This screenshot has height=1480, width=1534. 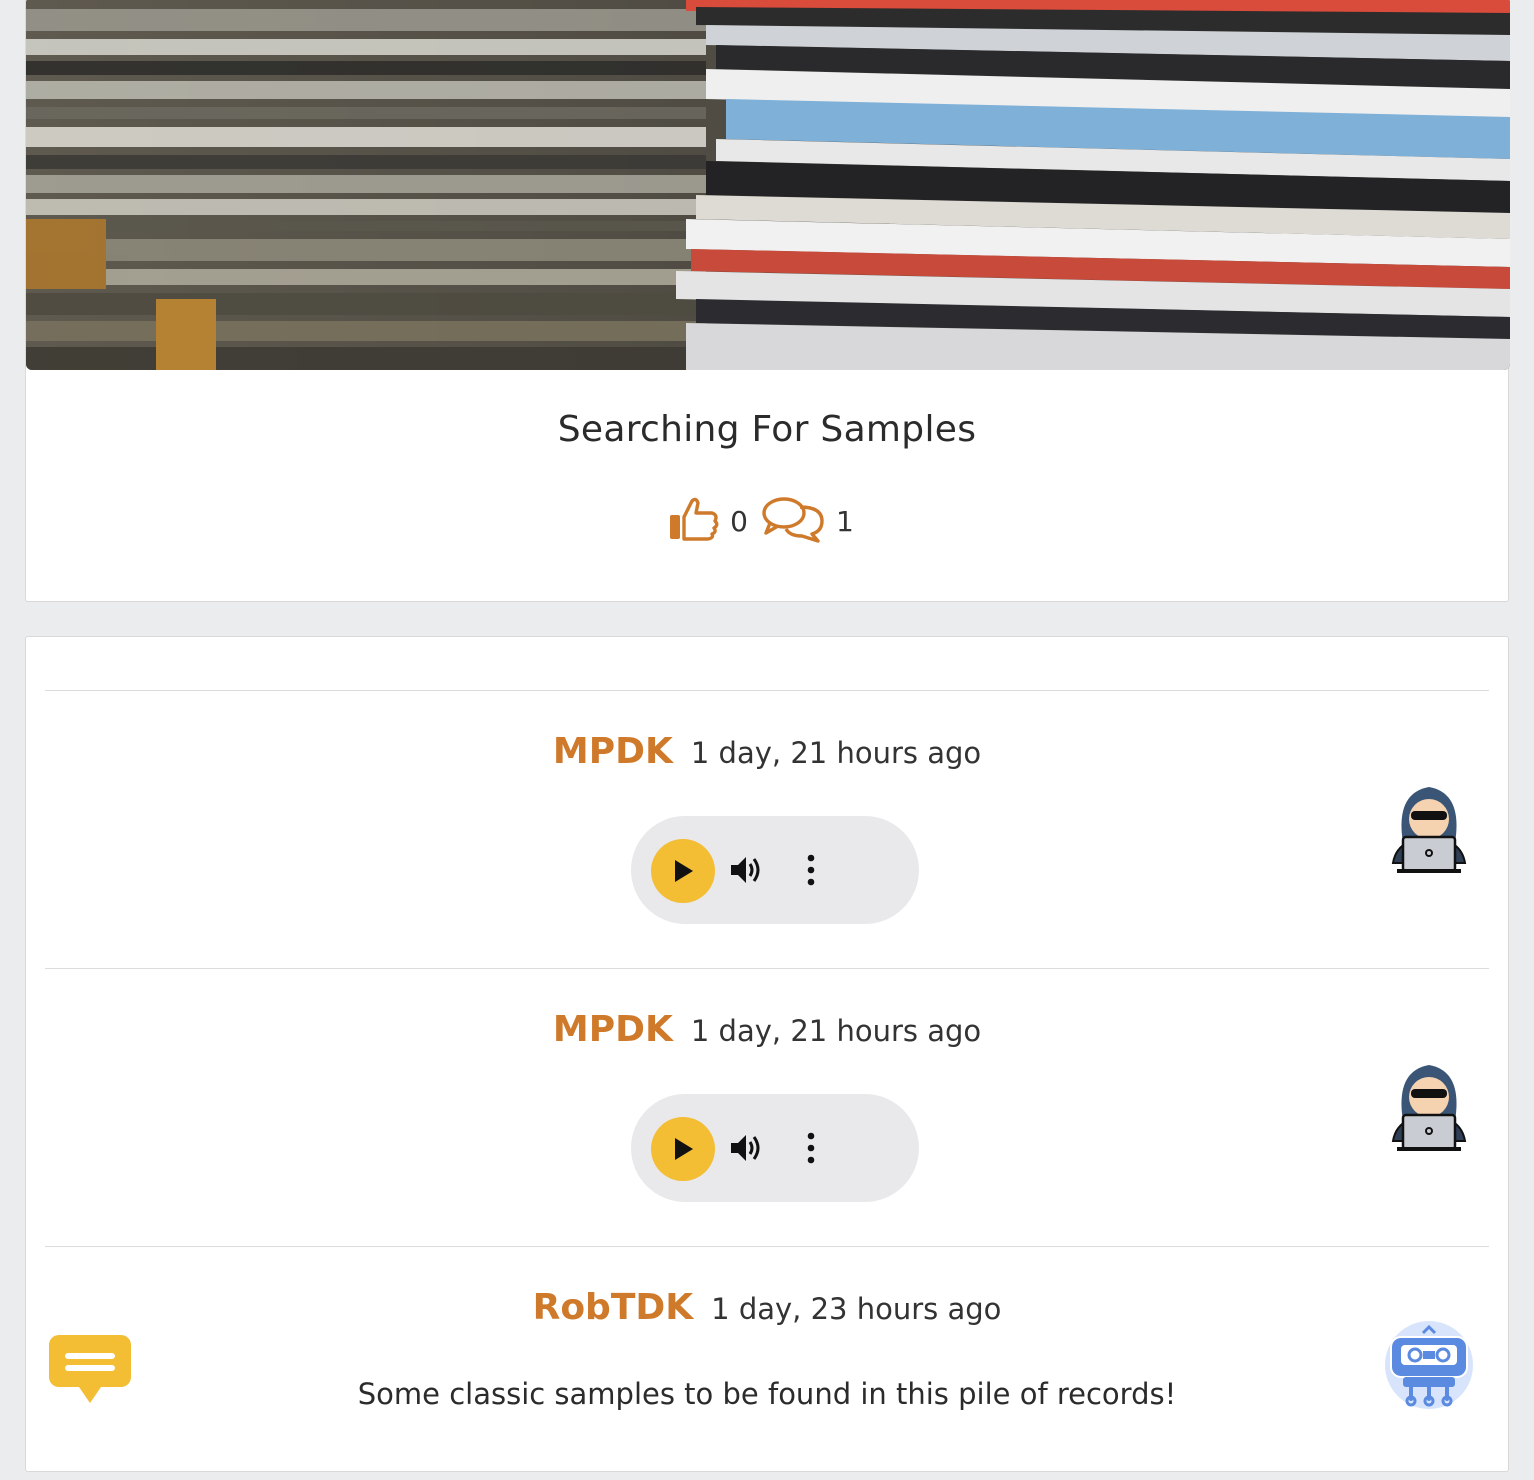 I want to click on post-stats: 0 1, so click(x=767, y=521).